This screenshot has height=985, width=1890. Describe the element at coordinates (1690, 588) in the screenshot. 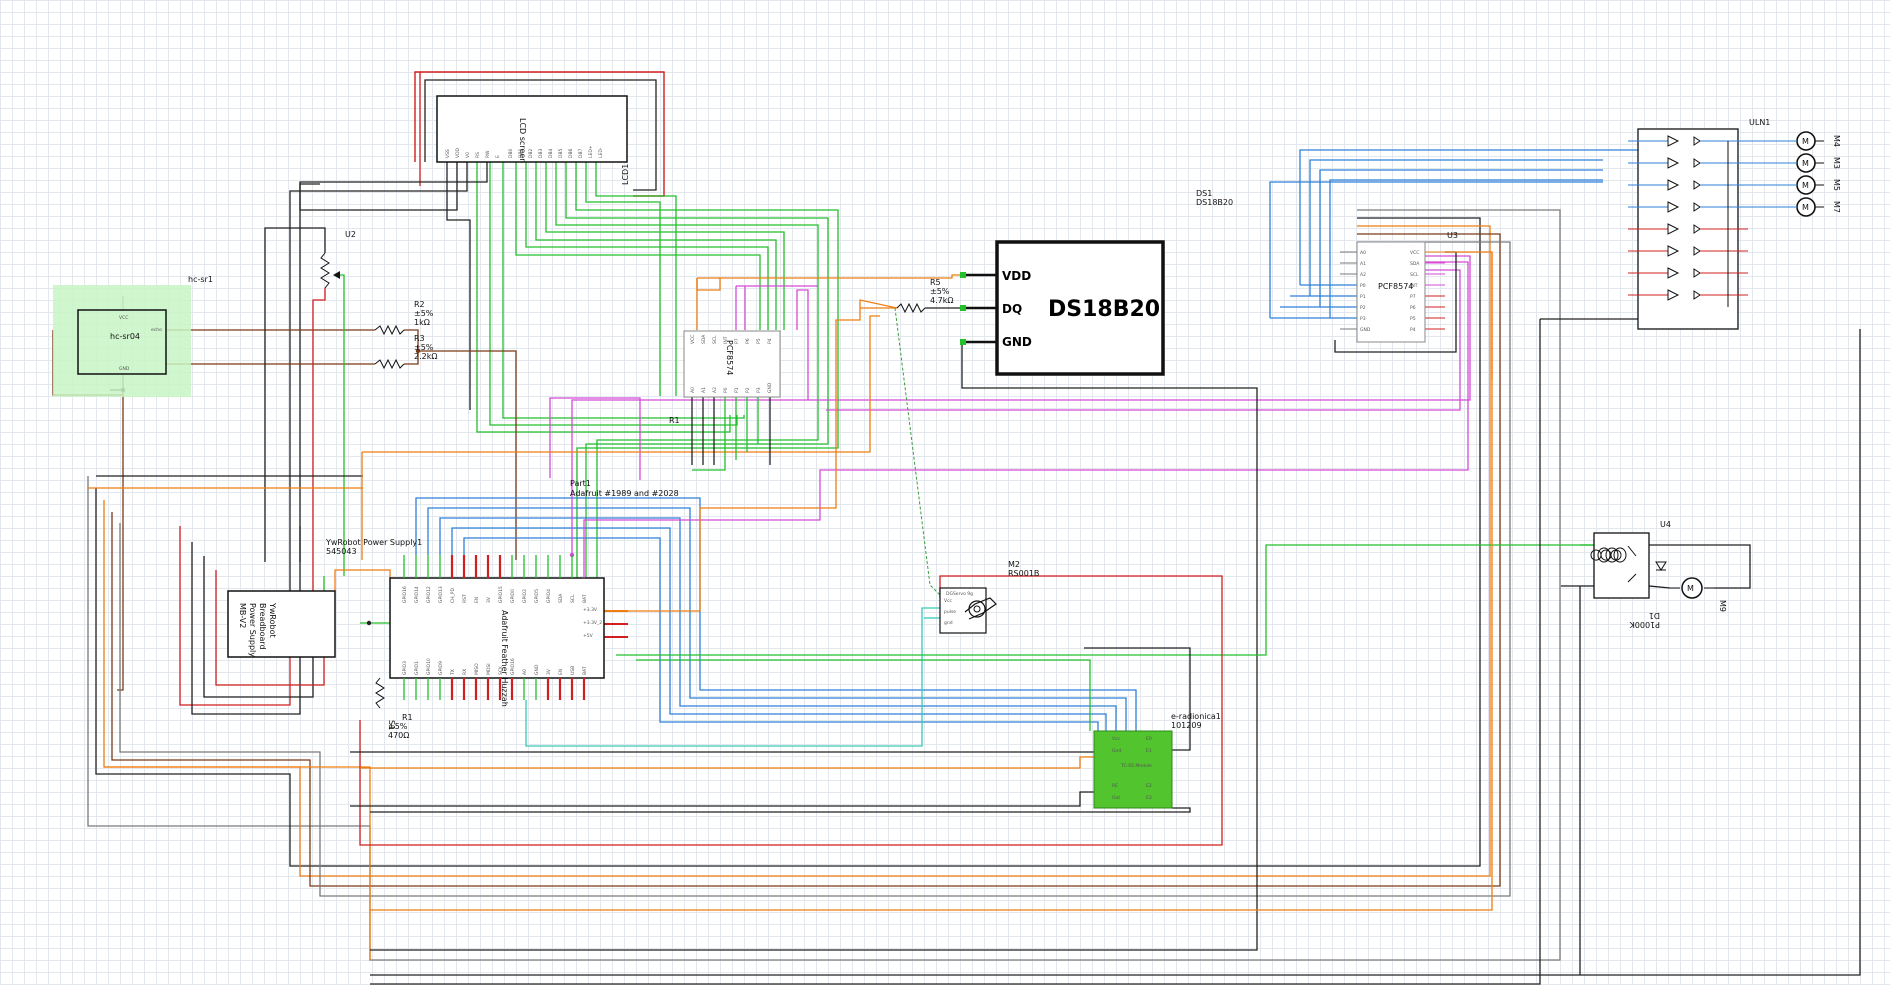

I see `m9-symbol: M` at that location.